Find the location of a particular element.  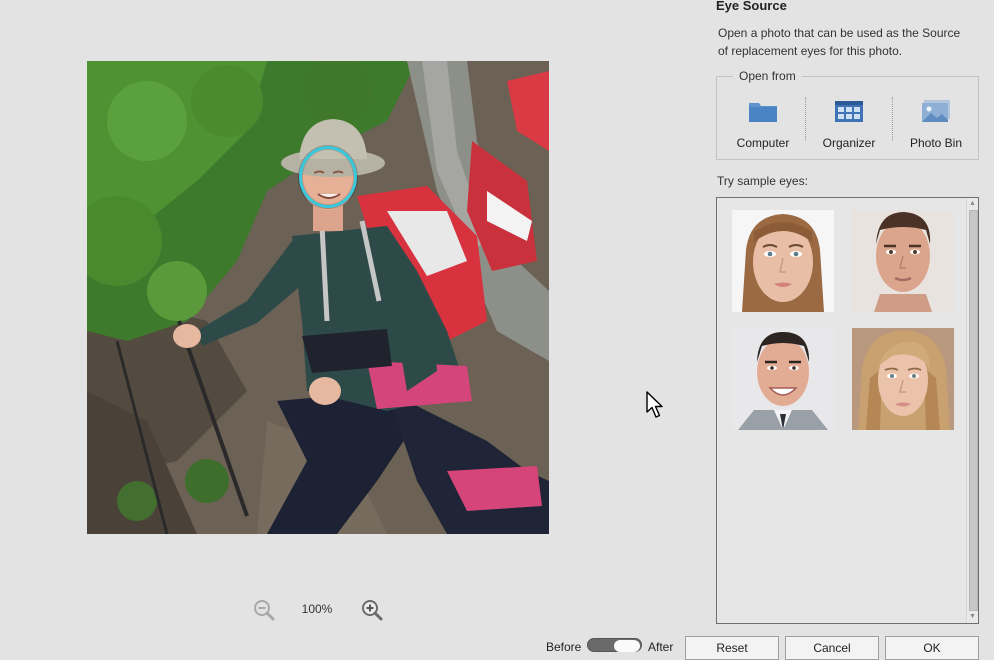

before-after-toggle is located at coordinates (614, 645).